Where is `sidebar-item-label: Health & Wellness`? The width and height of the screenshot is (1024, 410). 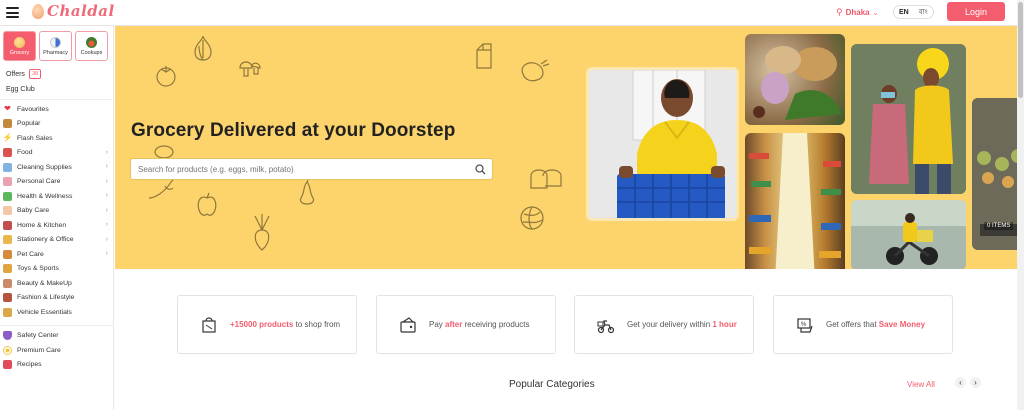
sidebar-item-label: Health & Wellness is located at coordinates (45, 196).